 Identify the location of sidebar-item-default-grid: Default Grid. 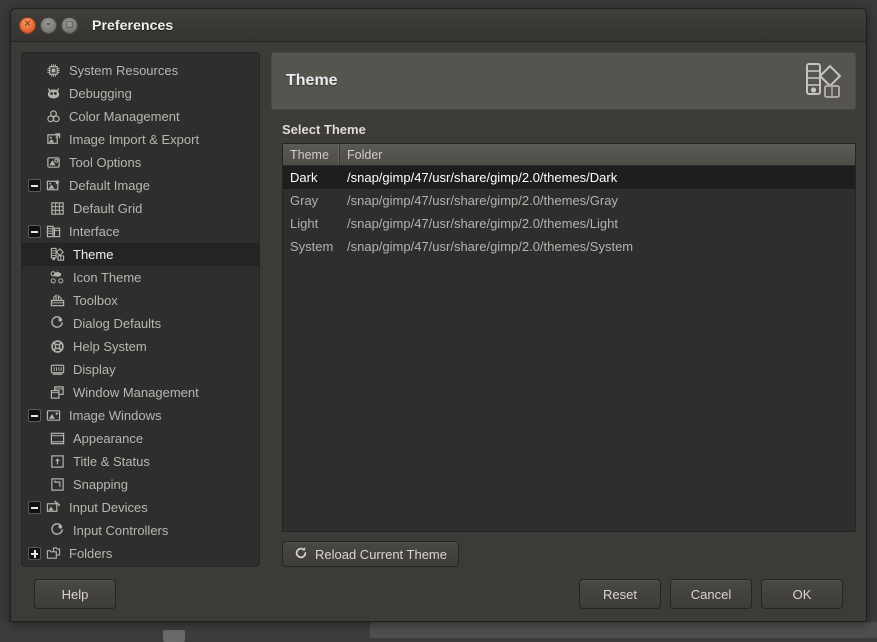
(140, 208).